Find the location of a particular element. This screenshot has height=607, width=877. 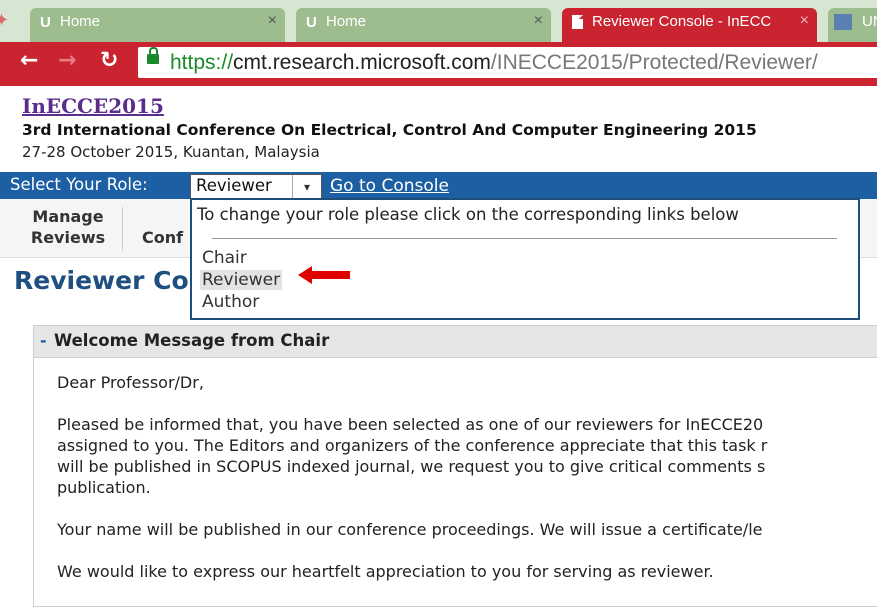

role-option-reviewer: Reviewer is located at coordinates (241, 280).